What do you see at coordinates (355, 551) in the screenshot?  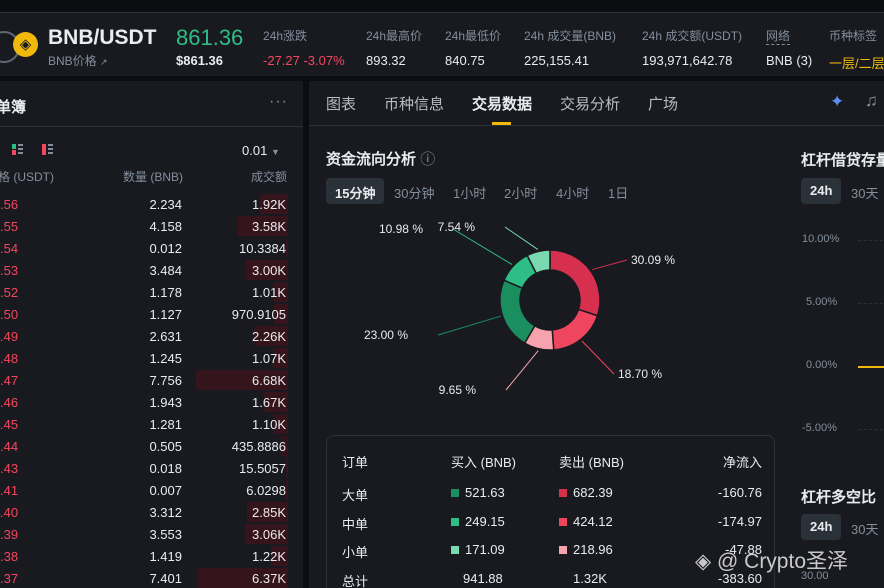 I see `table-cell: 小单` at bounding box center [355, 551].